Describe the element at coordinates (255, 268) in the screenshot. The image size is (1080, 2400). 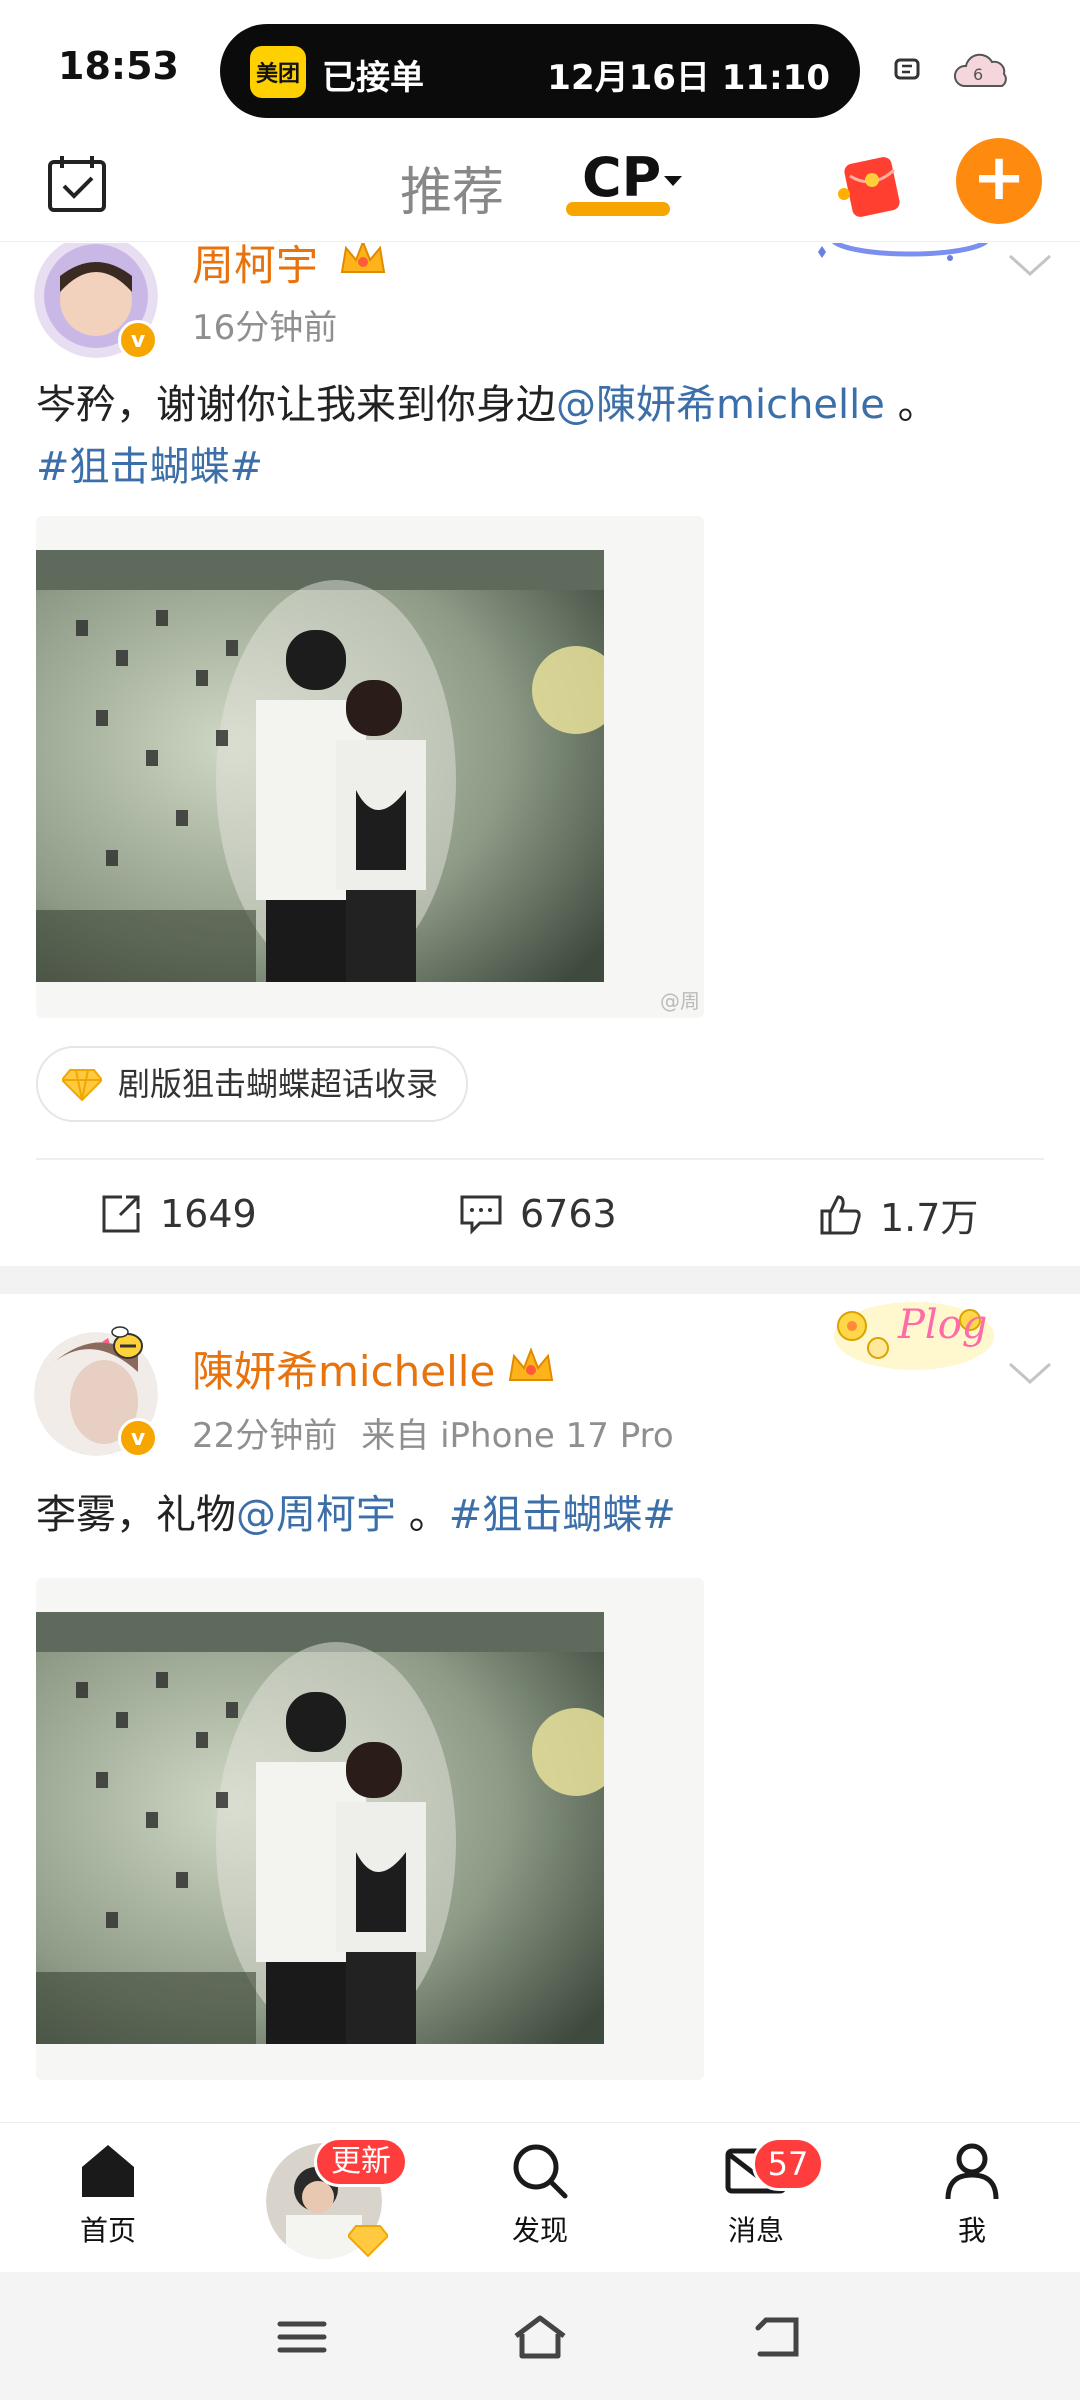
I see `post-username: 周柯宇` at that location.